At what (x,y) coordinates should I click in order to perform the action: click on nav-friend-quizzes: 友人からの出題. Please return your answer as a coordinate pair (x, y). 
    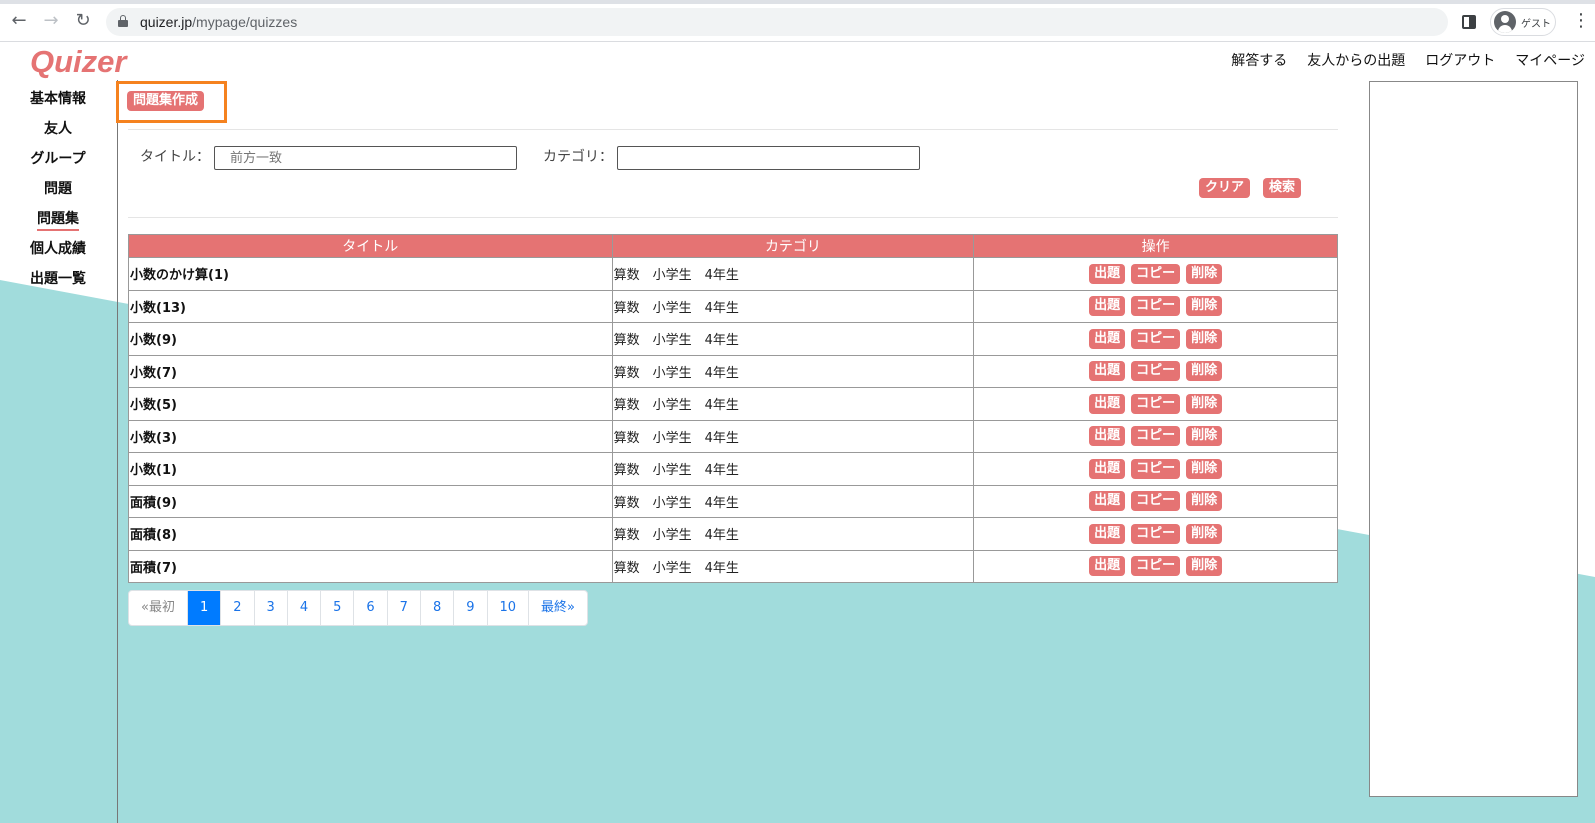
    Looking at the image, I should click on (1356, 60).